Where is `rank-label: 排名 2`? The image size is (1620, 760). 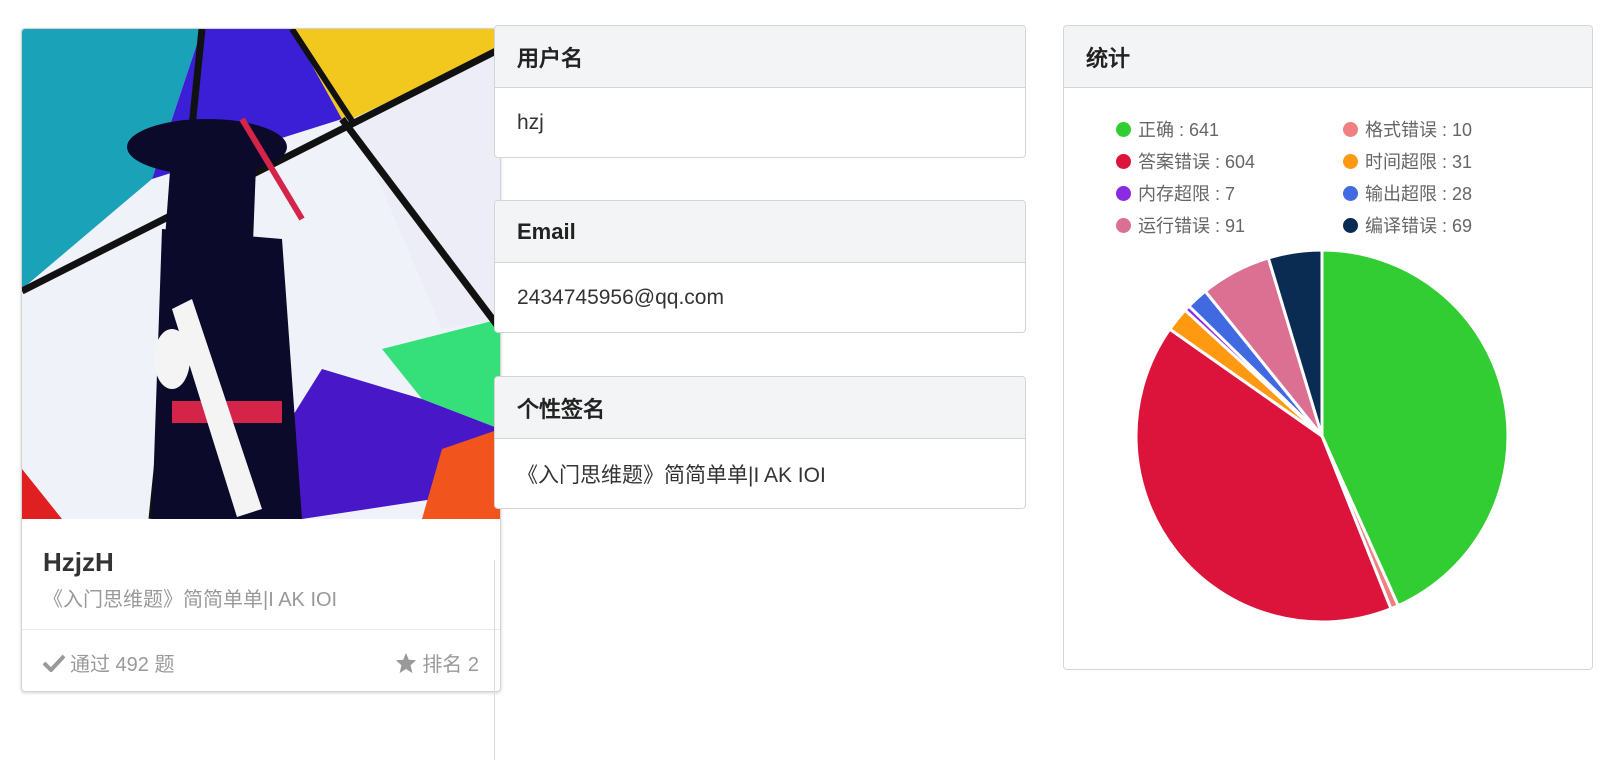
rank-label: 排名 2 is located at coordinates (450, 665).